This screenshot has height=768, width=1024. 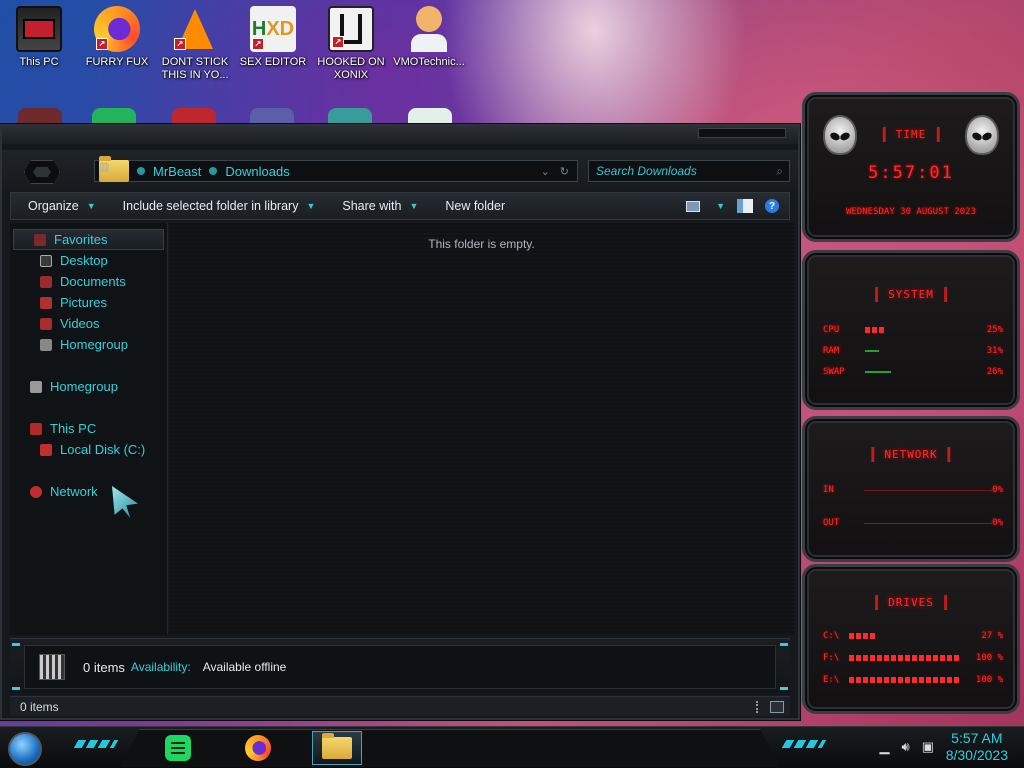 I want to click on nav-desktop: Desktop, so click(x=88, y=260).